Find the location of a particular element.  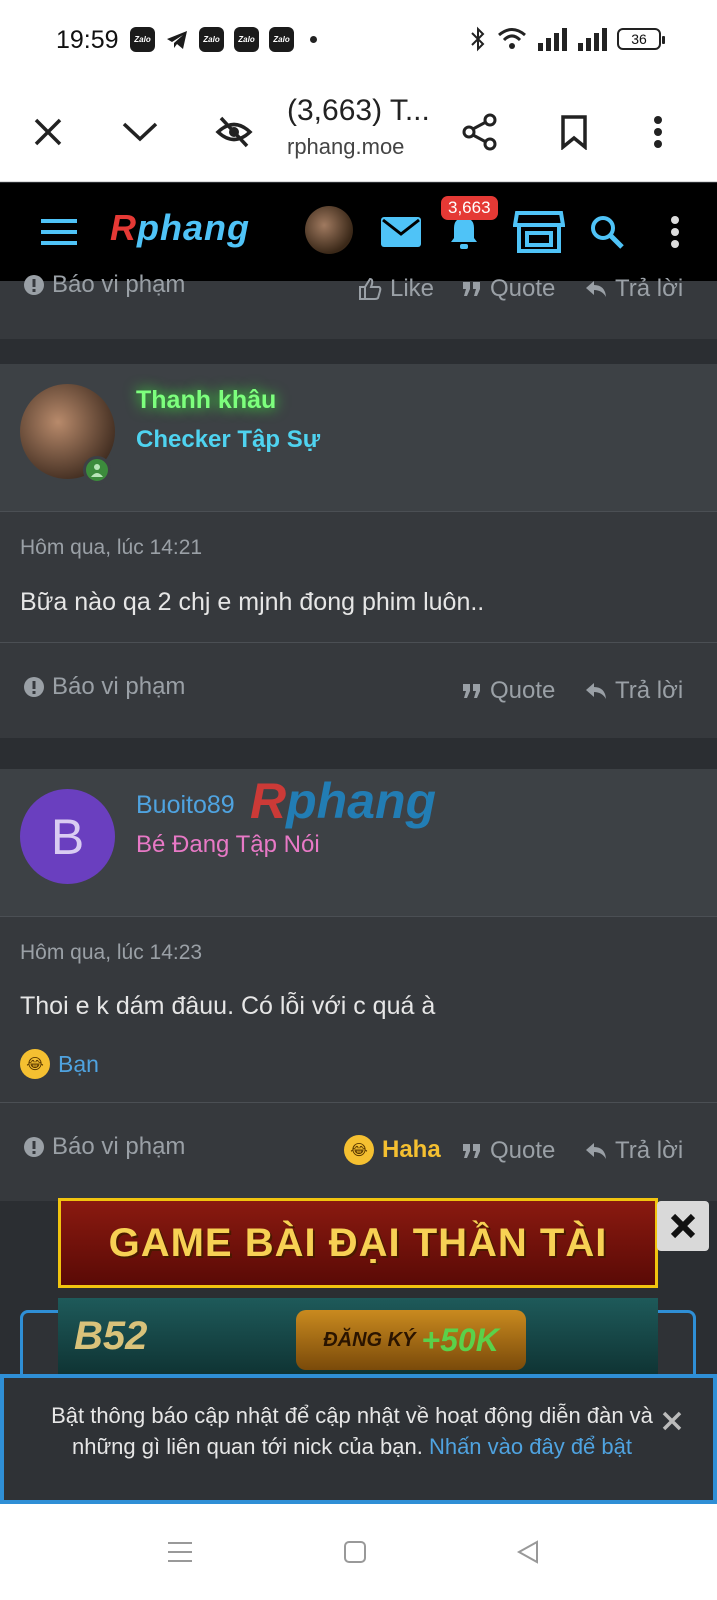

username: Buoito89 is located at coordinates (185, 805).